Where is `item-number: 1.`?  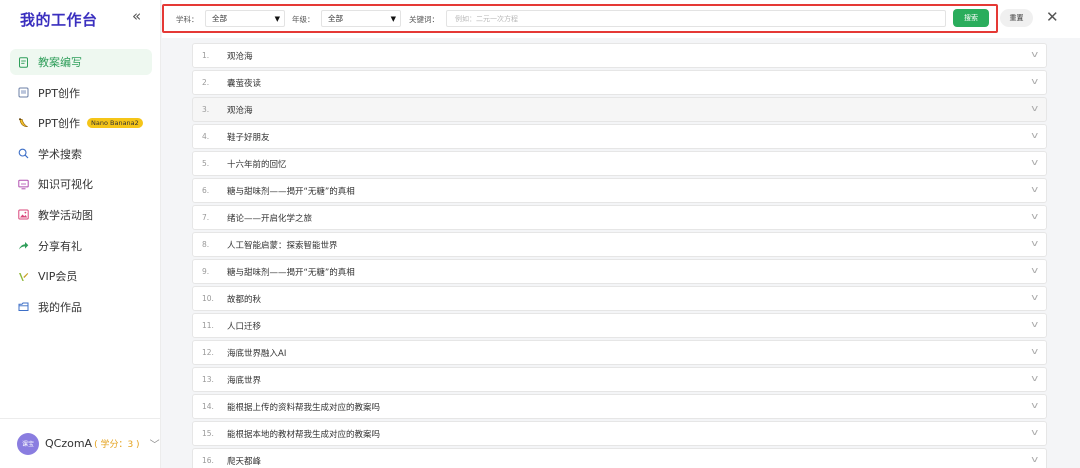 item-number: 1. is located at coordinates (206, 55).